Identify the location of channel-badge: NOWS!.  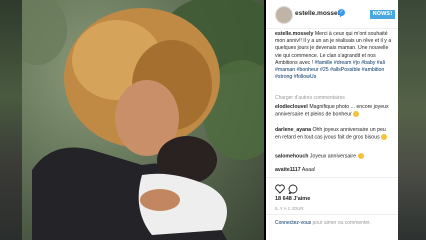
(382, 14).